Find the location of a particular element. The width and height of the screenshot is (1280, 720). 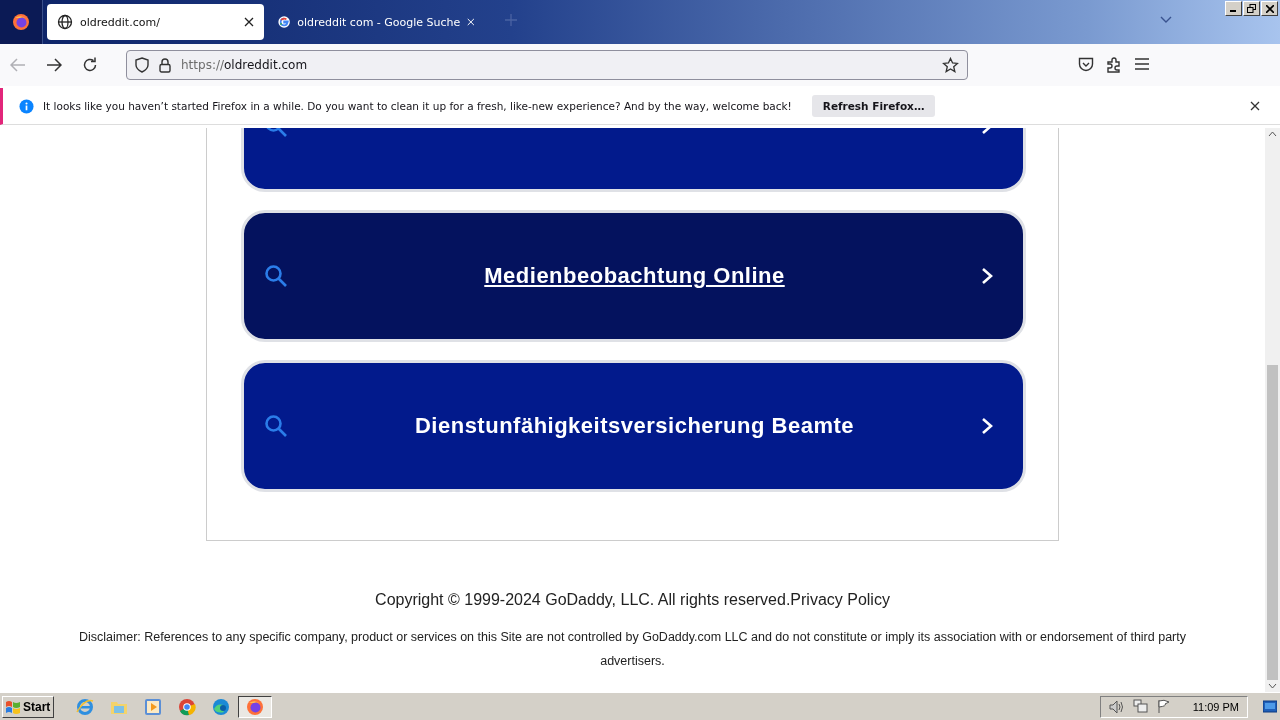

copyright-text: Copyright © 1999-2024 GoDaddy, LLC. All rights reserved.Privacy Policy is located at coordinates (632, 600).